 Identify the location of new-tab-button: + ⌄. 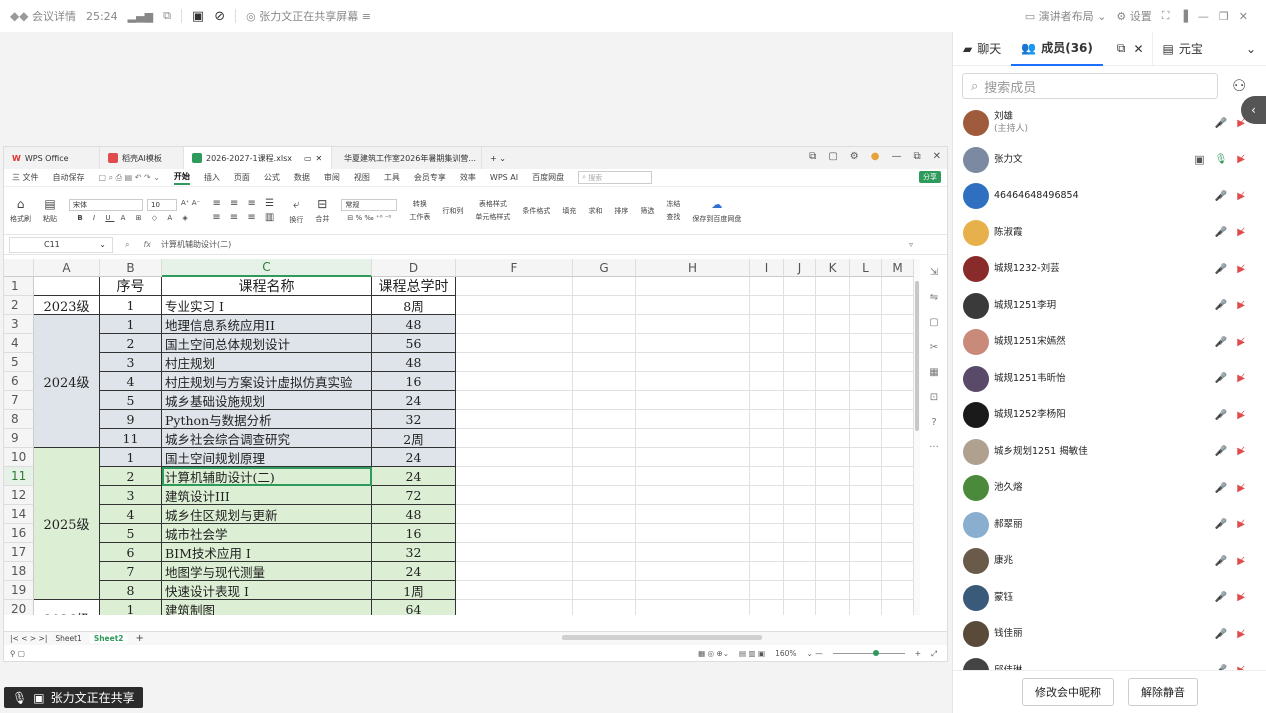
(498, 158).